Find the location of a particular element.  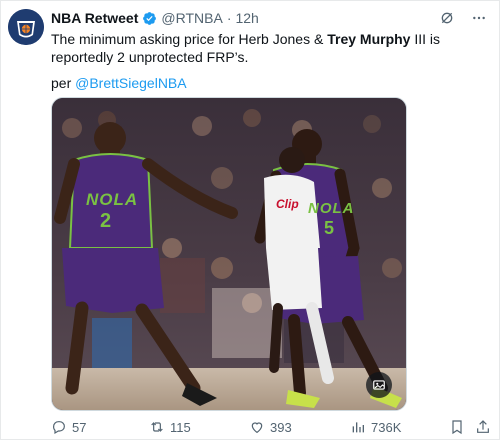

tweet-text-bold: Trey Murphy is located at coordinates (369, 39).